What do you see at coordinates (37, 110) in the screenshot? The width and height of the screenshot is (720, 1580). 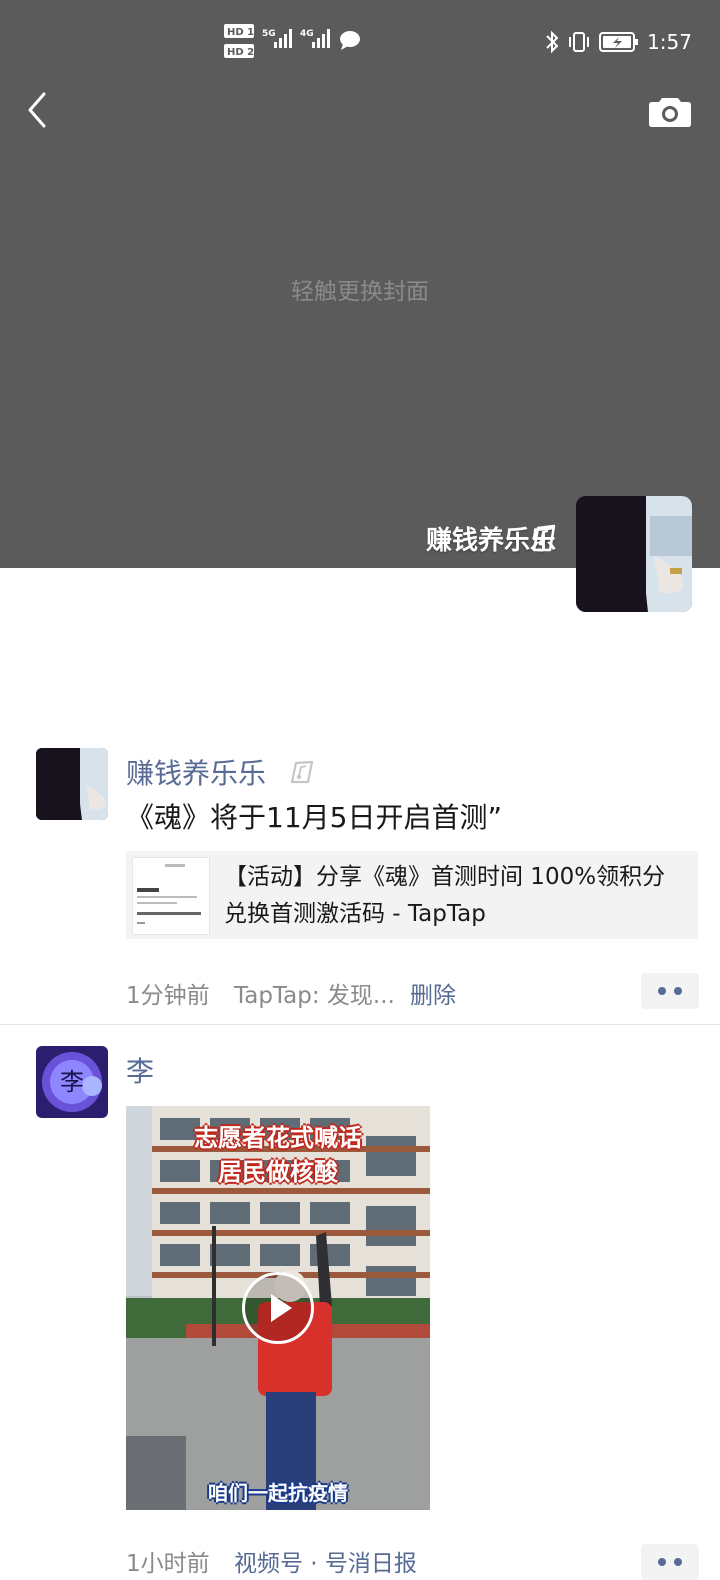 I see `chevron-left-icon` at bounding box center [37, 110].